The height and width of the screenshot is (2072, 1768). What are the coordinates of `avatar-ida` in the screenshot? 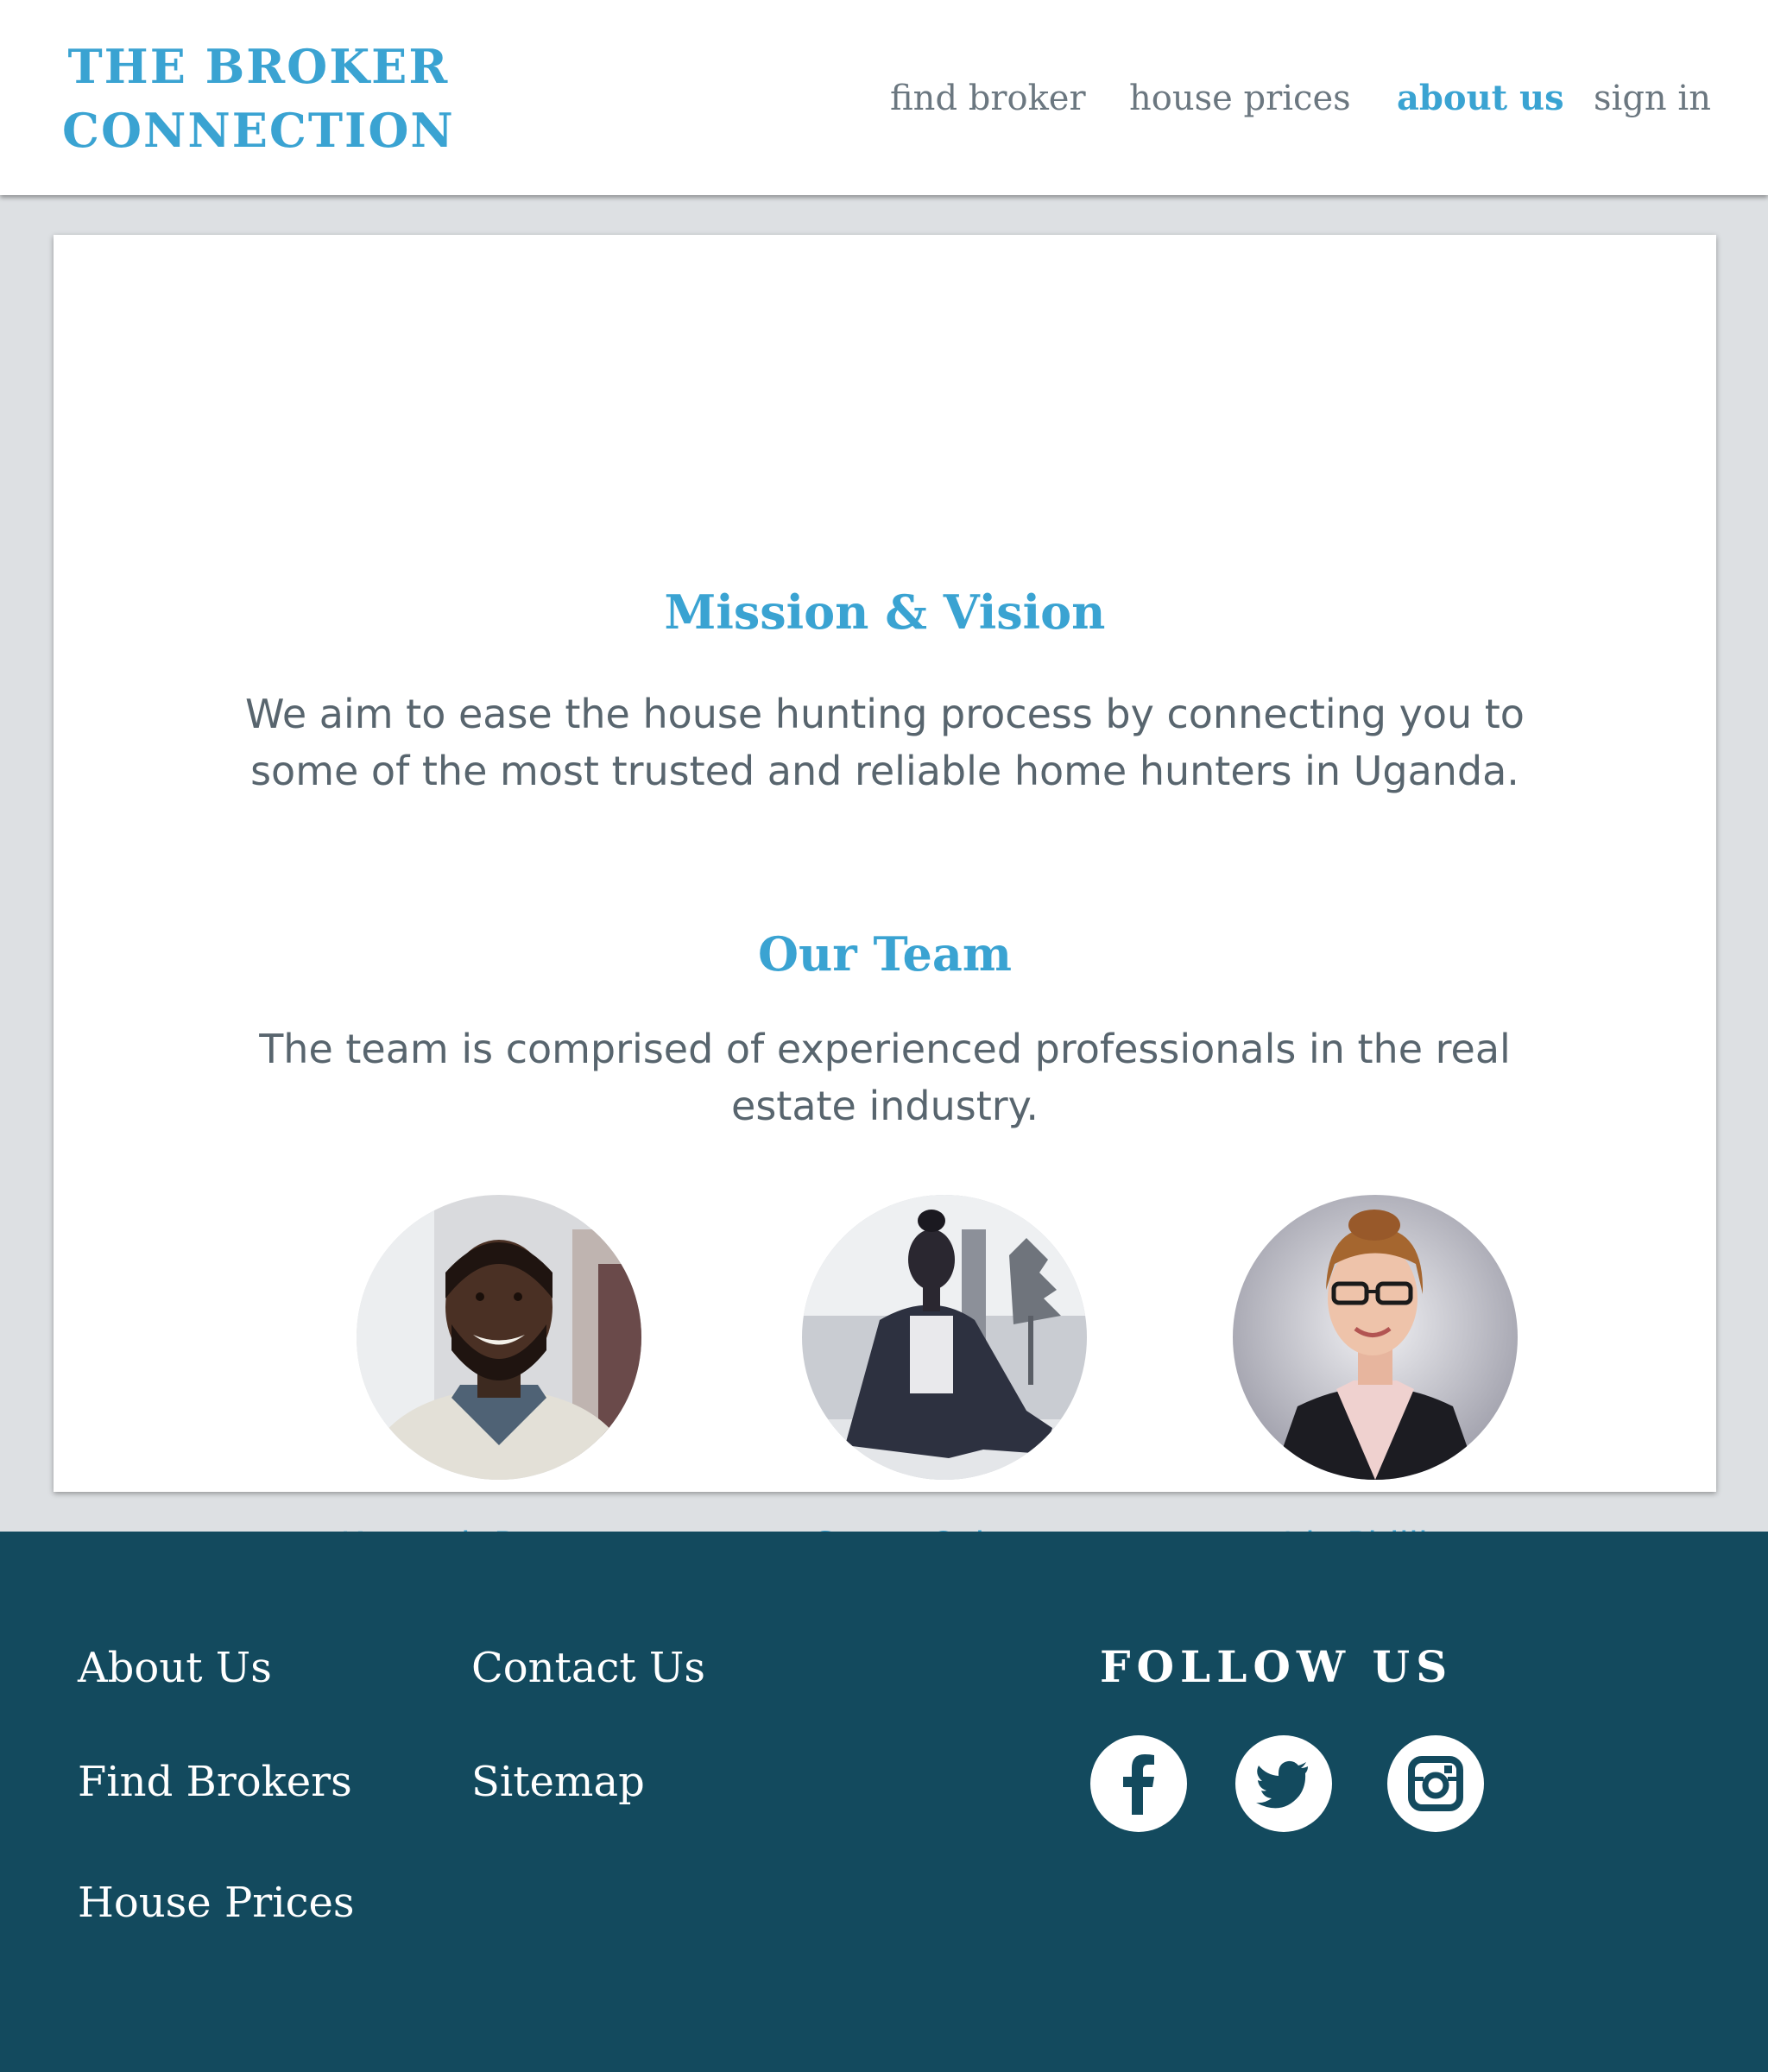 It's located at (1376, 1337).